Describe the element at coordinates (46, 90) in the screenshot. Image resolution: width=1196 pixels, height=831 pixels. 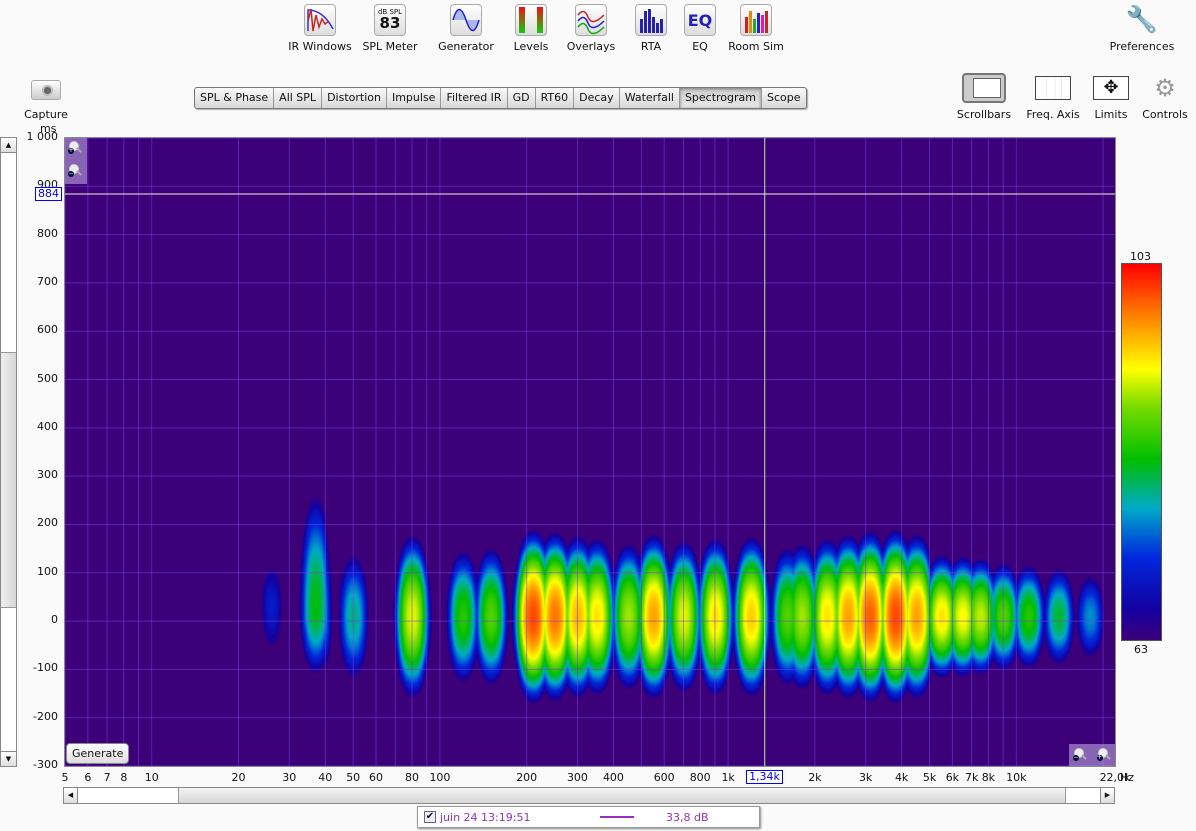
I see `camera-icon` at that location.